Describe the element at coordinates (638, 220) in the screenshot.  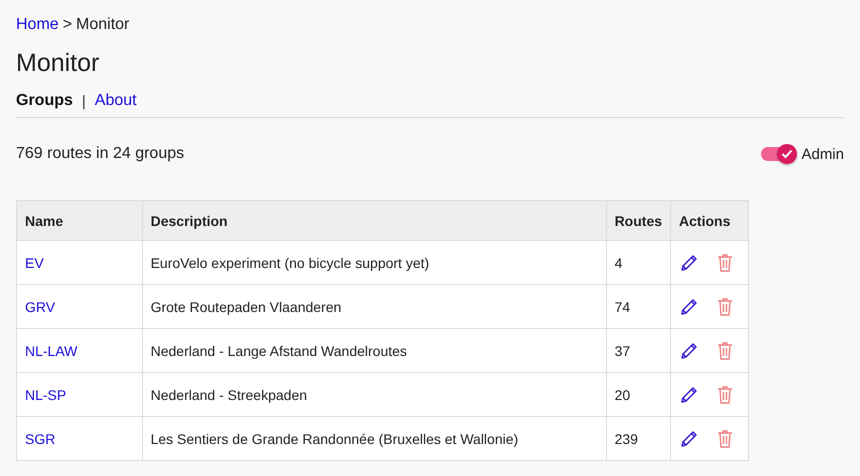
I see `column-header: Routes` at that location.